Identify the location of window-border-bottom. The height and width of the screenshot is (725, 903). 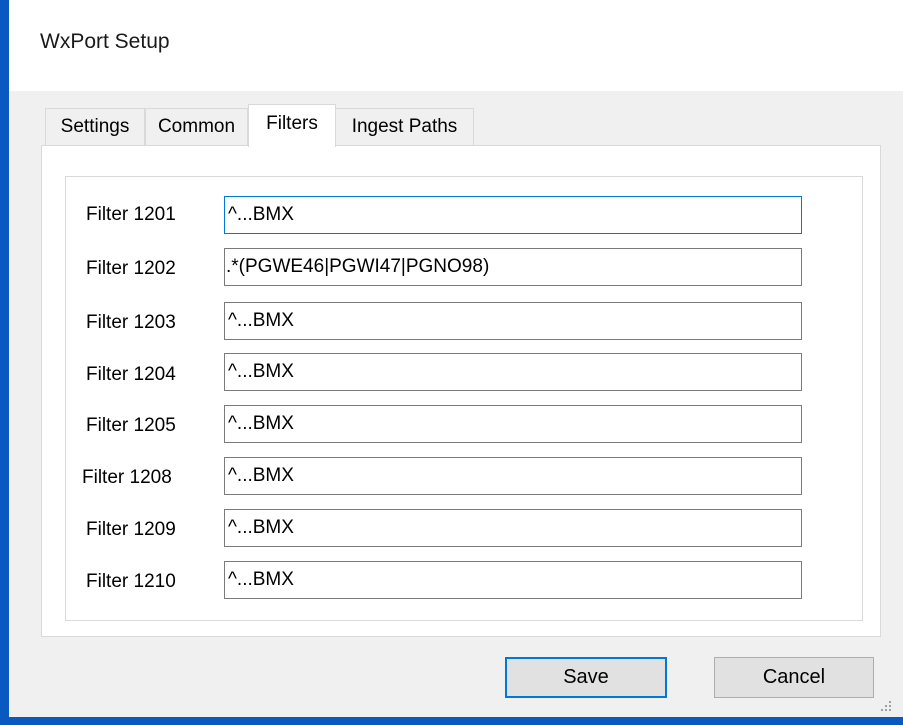
(451, 721).